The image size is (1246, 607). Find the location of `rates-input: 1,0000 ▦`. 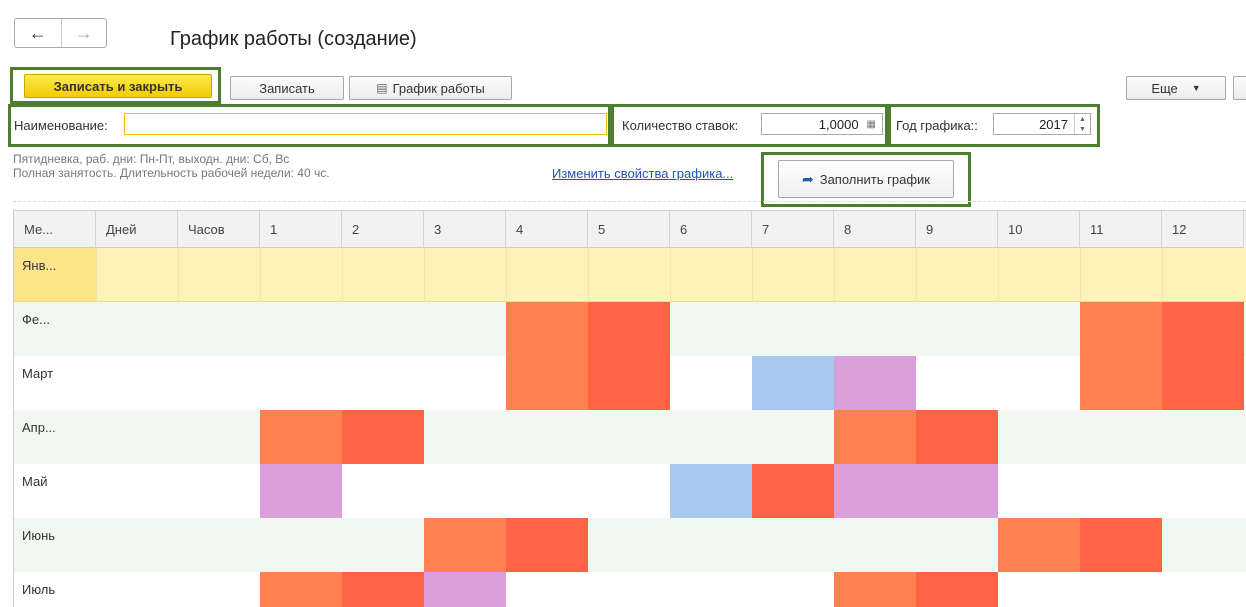

rates-input: 1,0000 ▦ is located at coordinates (822, 124).